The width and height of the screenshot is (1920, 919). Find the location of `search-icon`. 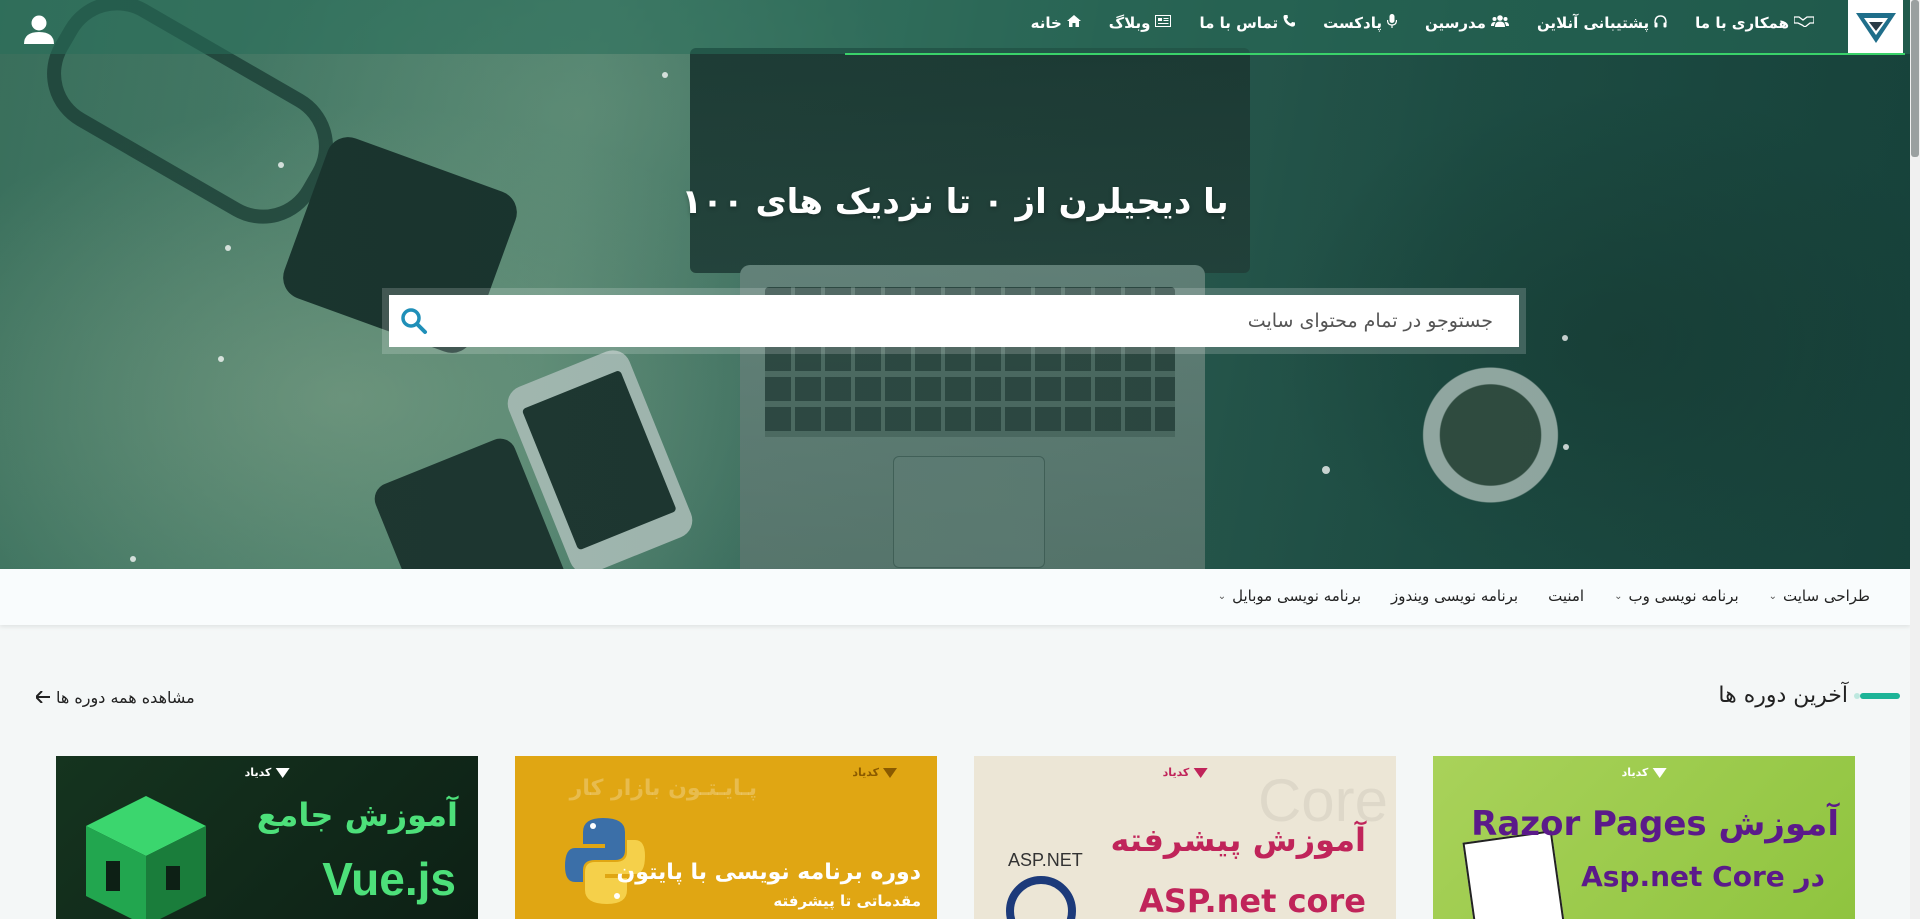

search-icon is located at coordinates (414, 321).